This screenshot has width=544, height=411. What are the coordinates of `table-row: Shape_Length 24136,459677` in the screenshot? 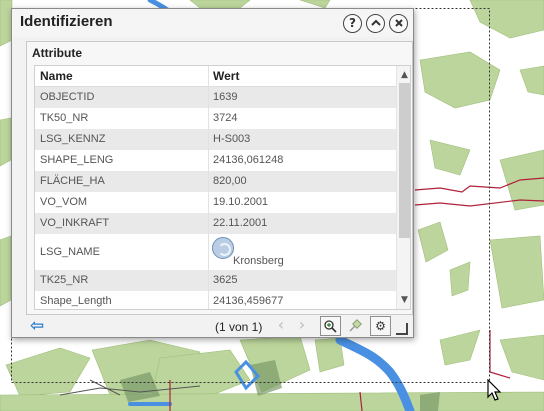 It's located at (215, 300).